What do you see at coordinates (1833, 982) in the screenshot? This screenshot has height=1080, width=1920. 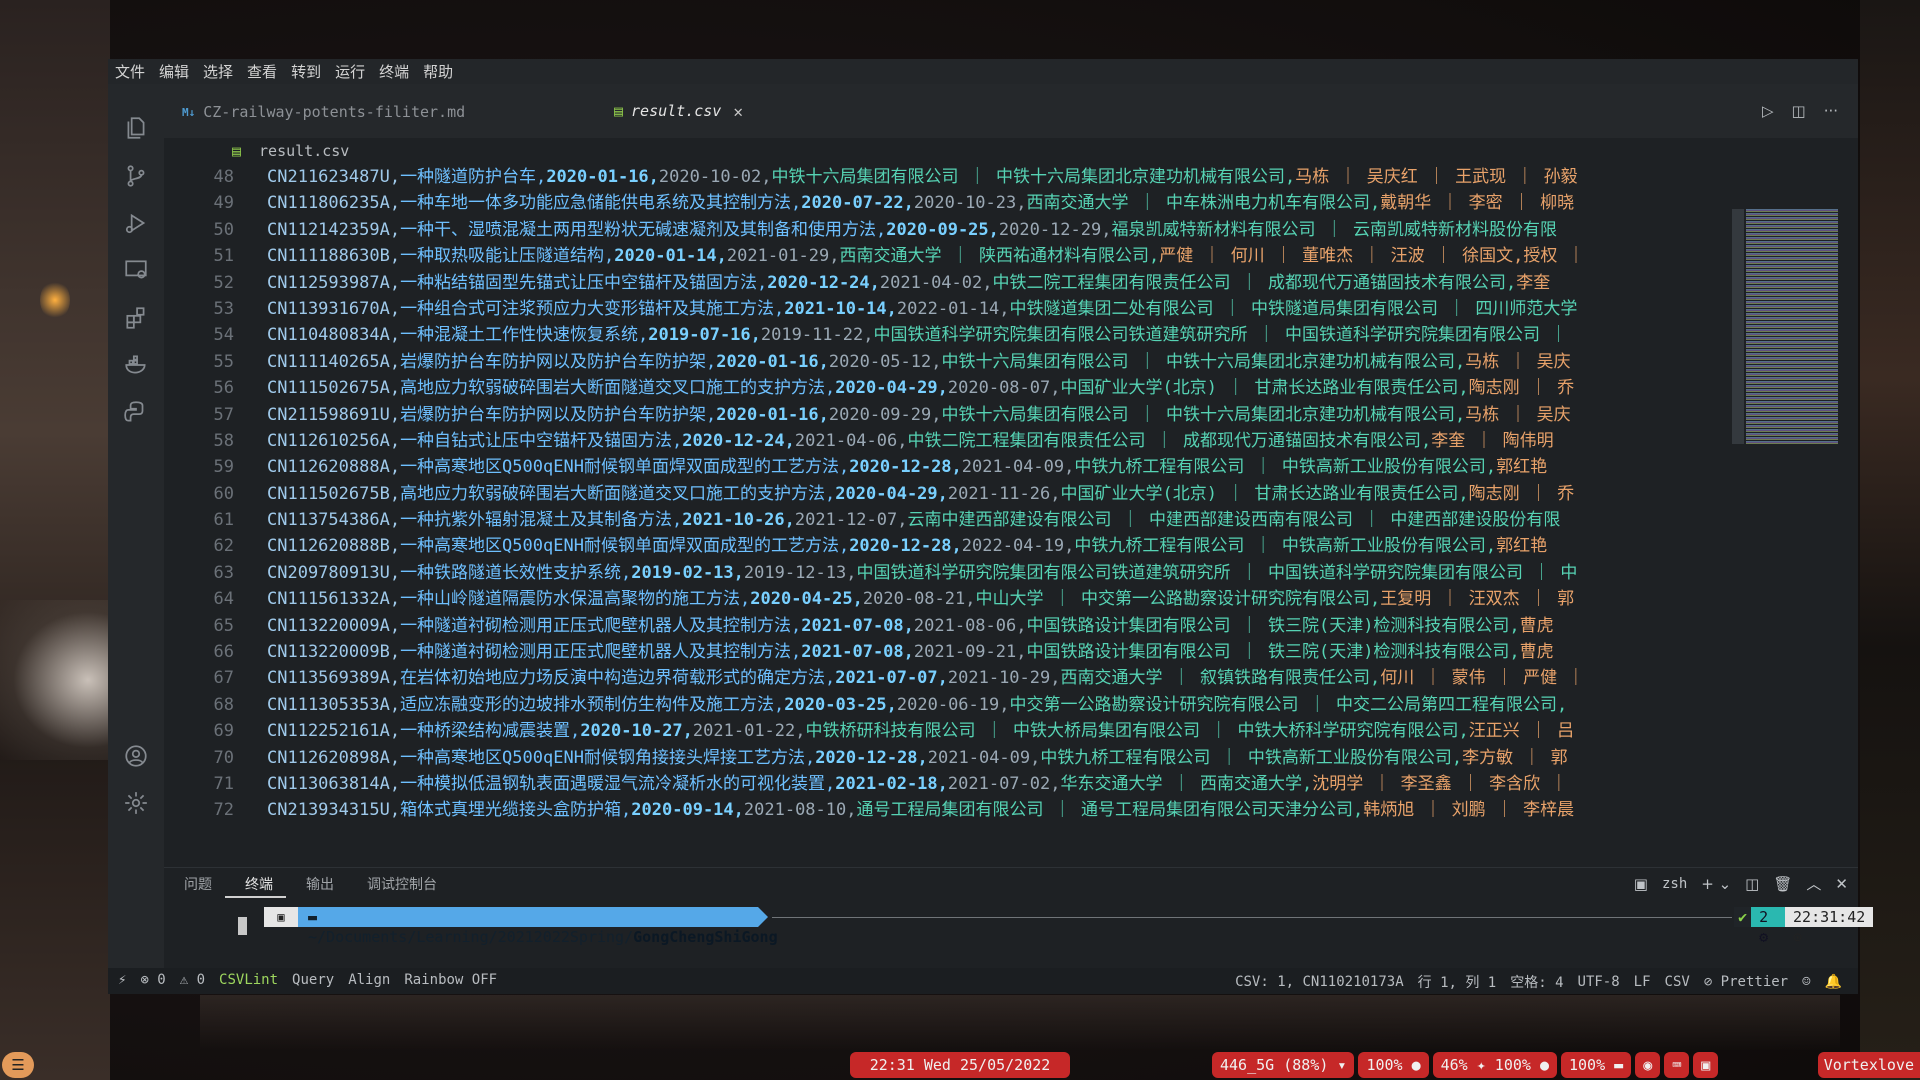 I see `notifications-icon: 🔔` at bounding box center [1833, 982].